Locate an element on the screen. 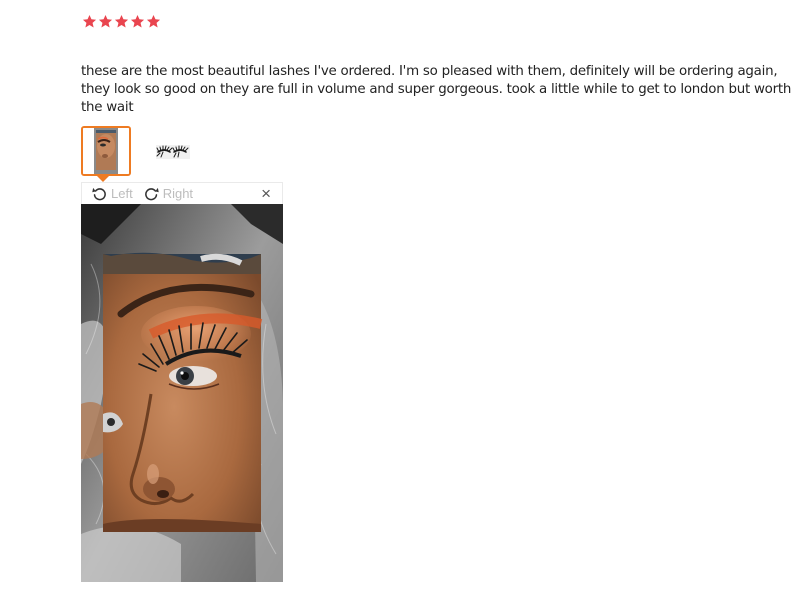  star-rating is located at coordinates (121, 21).